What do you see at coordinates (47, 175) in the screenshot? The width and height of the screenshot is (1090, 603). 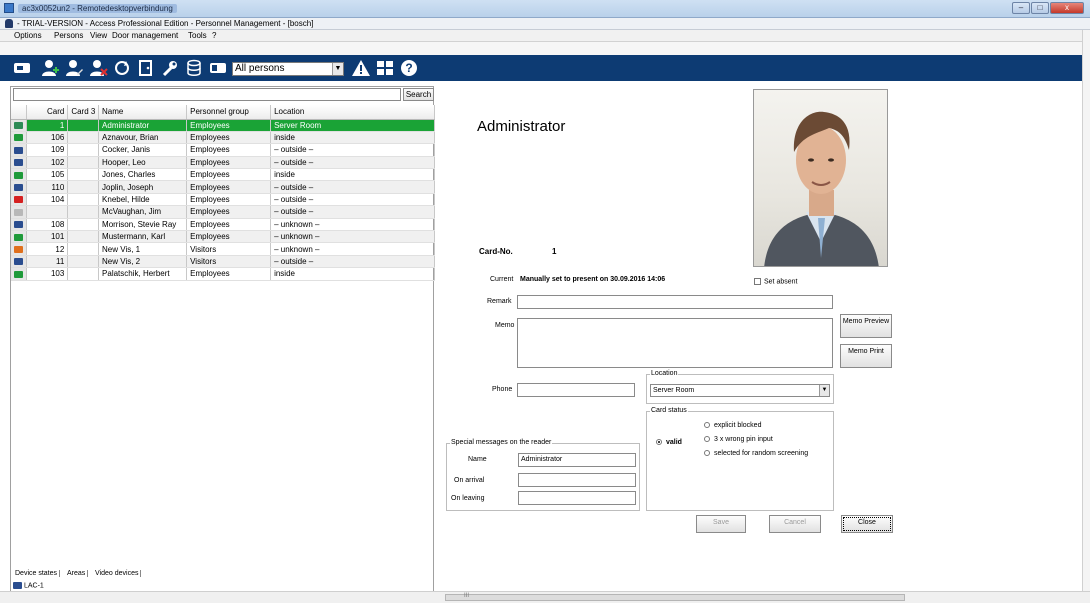 I see `cell-card: 105` at bounding box center [47, 175].